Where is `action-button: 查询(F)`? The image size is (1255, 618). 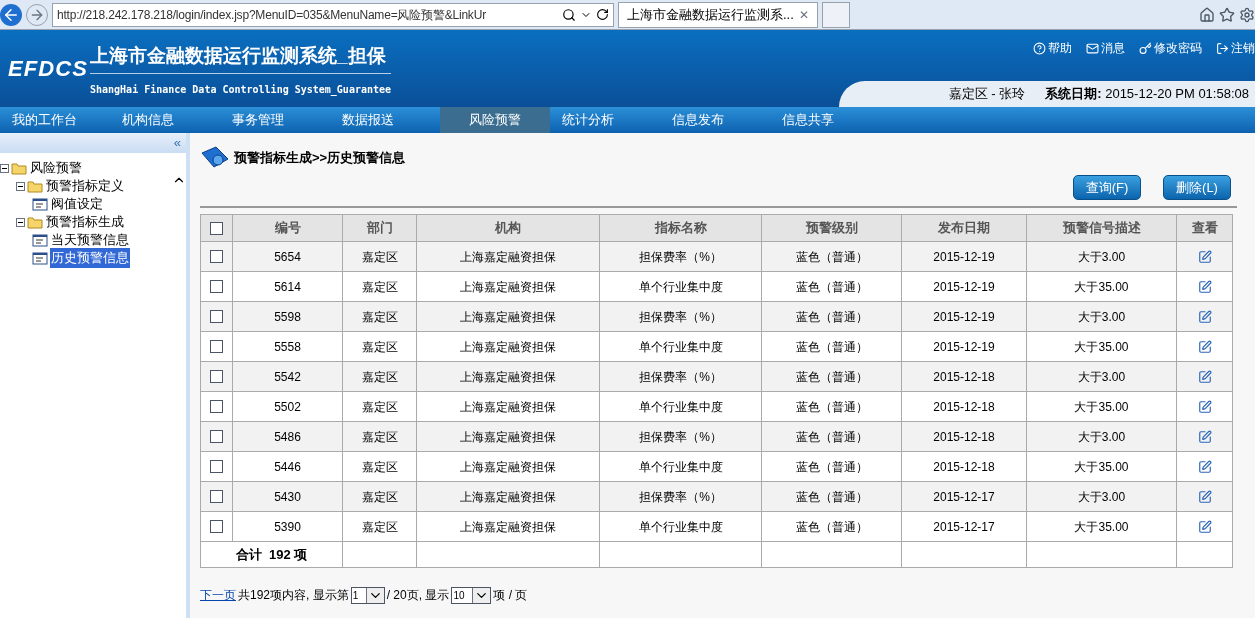
action-button: 查询(F) is located at coordinates (1107, 187).